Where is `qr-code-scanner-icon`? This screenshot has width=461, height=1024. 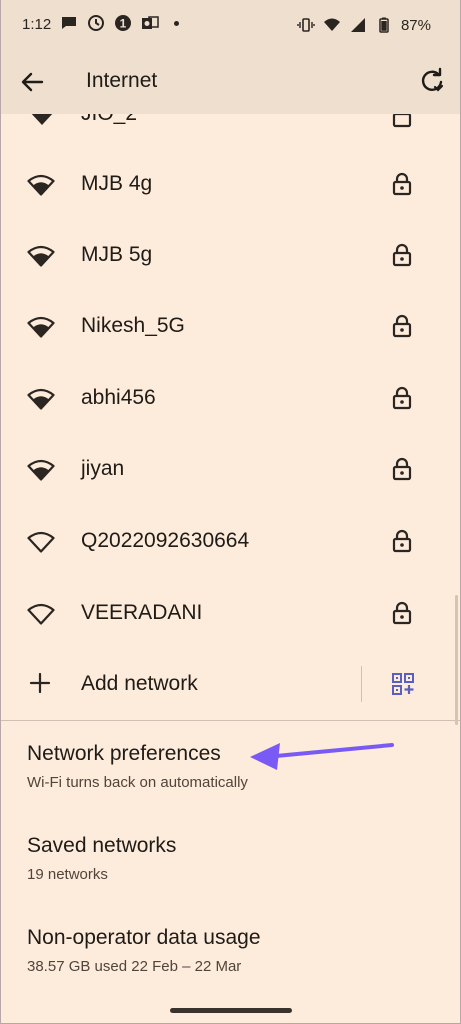
qr-code-scanner-icon is located at coordinates (403, 684).